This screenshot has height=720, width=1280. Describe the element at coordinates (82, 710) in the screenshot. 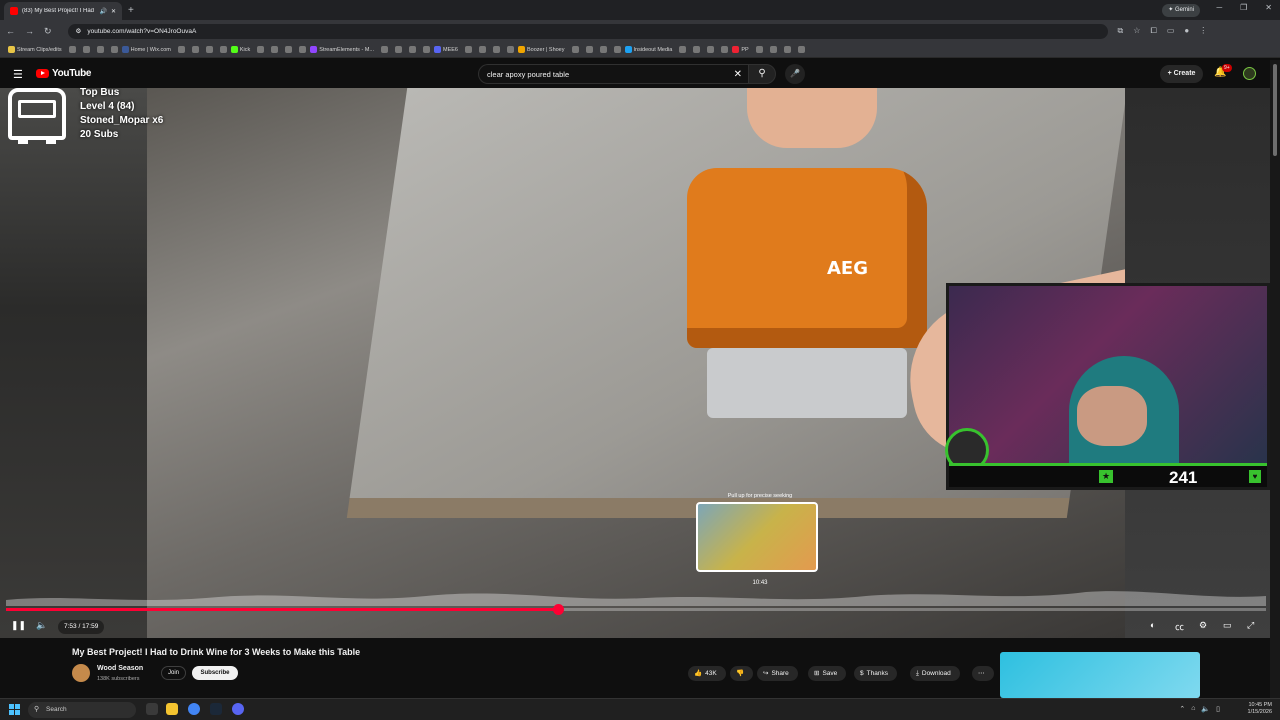

I see `taskbar-search: ⚲ Search` at that location.